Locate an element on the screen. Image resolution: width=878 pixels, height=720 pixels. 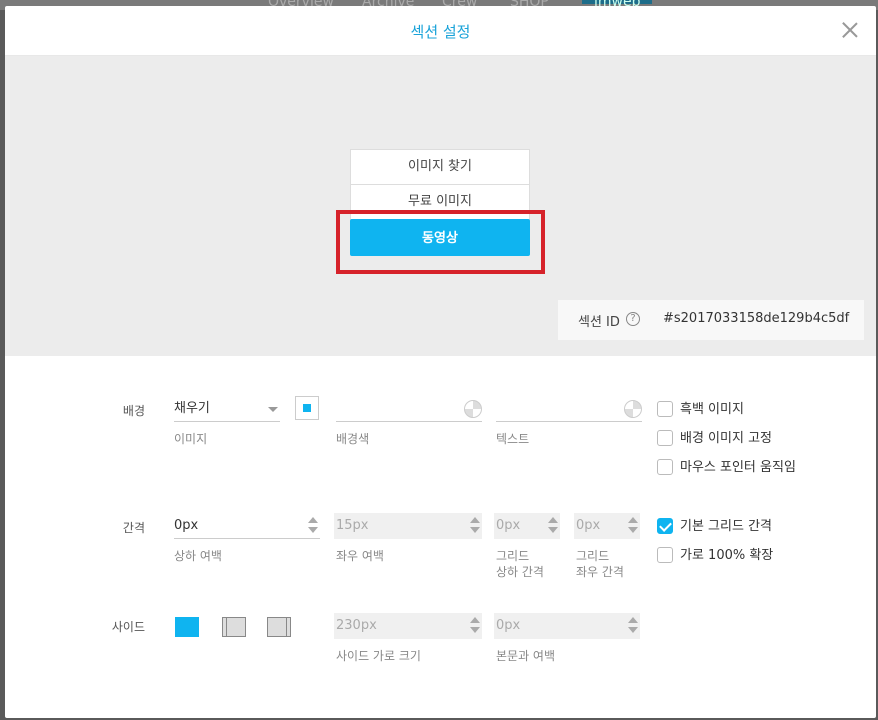
image-grid-icon is located at coordinates (307, 408).